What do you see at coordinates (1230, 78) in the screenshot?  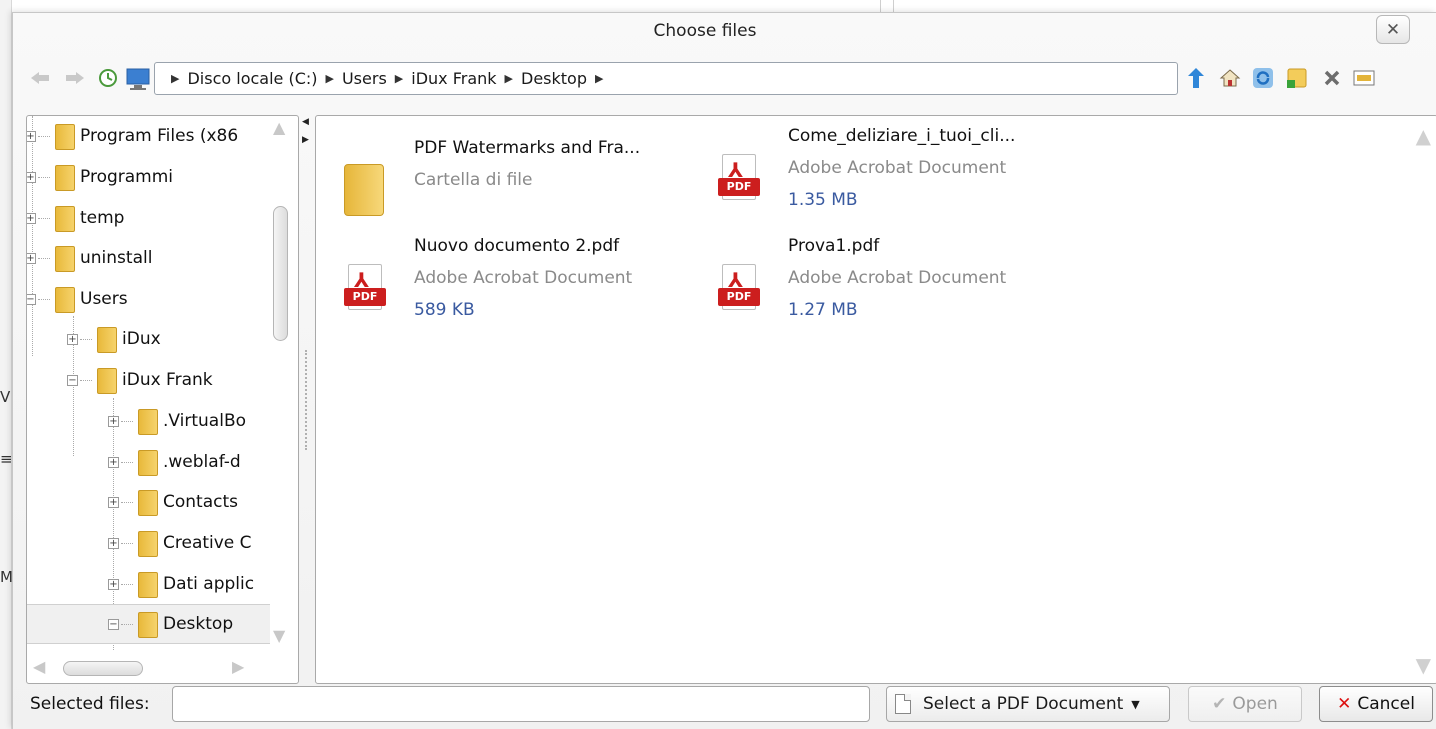 I see `home-icon` at bounding box center [1230, 78].